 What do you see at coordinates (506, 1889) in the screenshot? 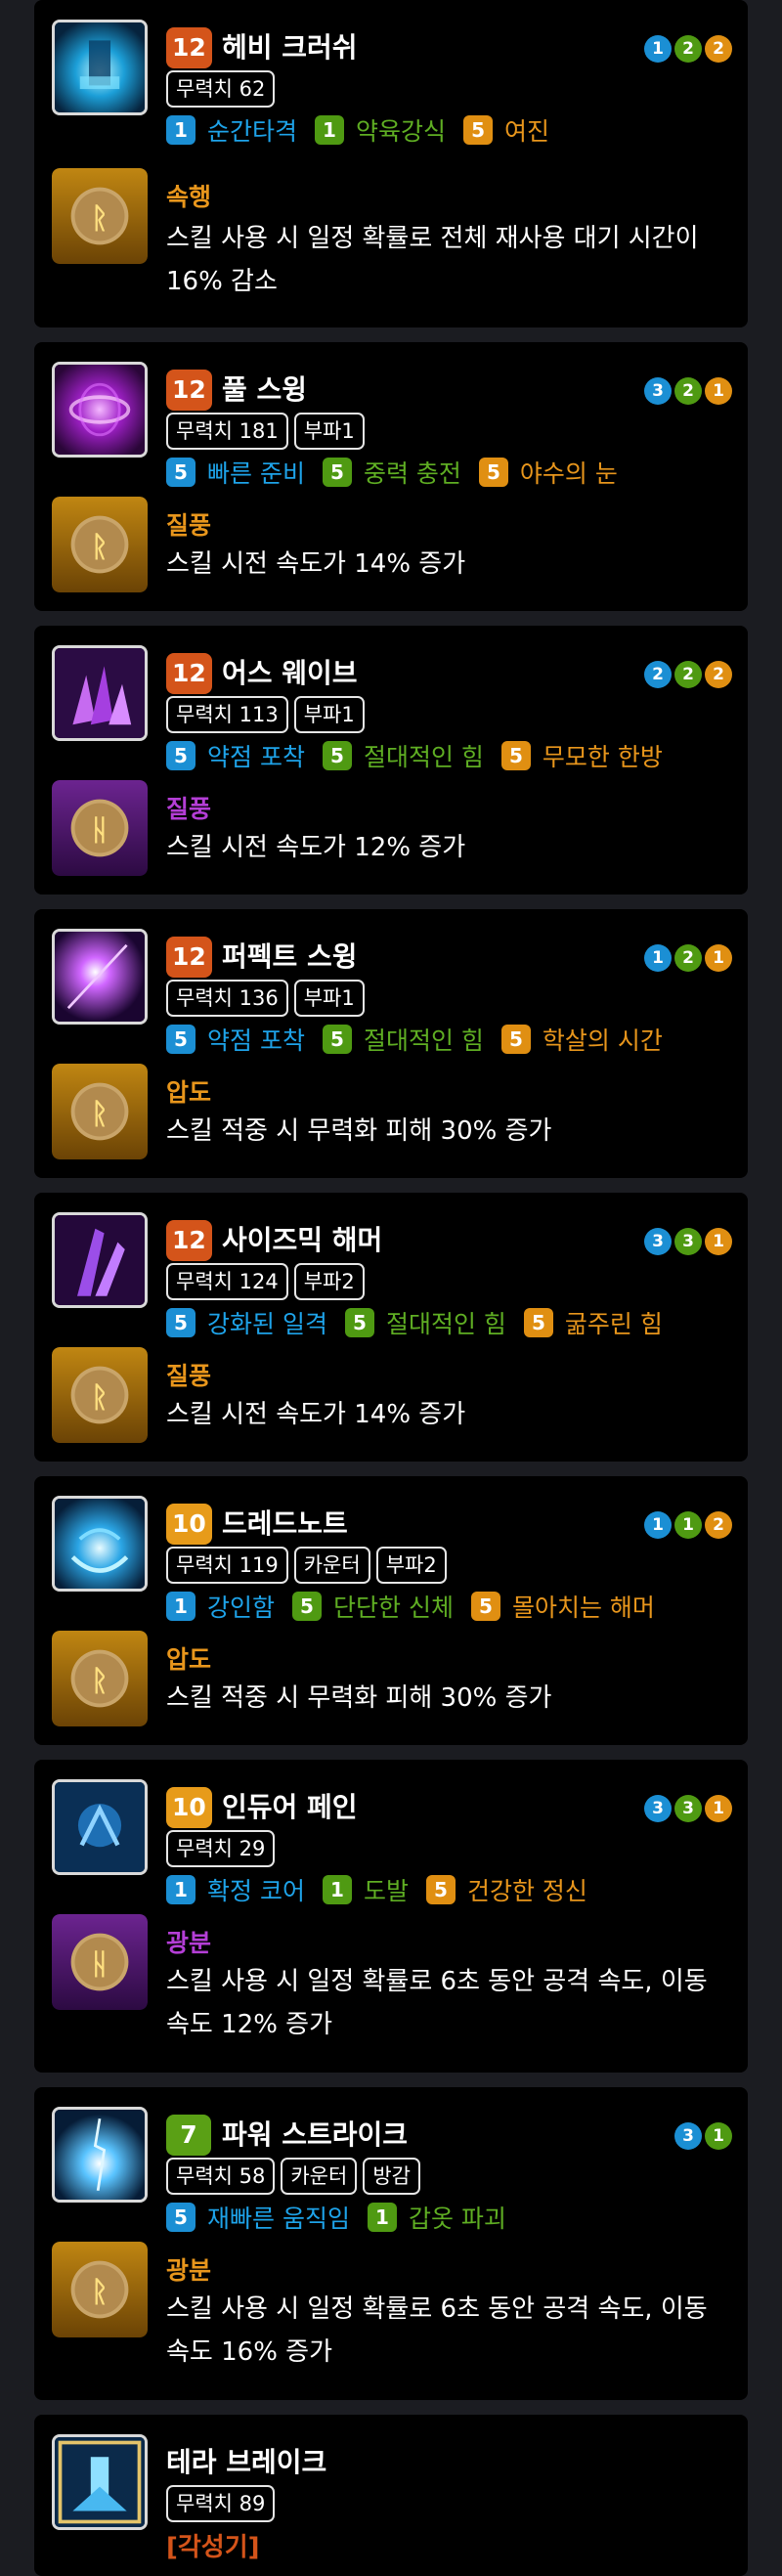
I see `tripod-item: 5 건강한 정신` at bounding box center [506, 1889].